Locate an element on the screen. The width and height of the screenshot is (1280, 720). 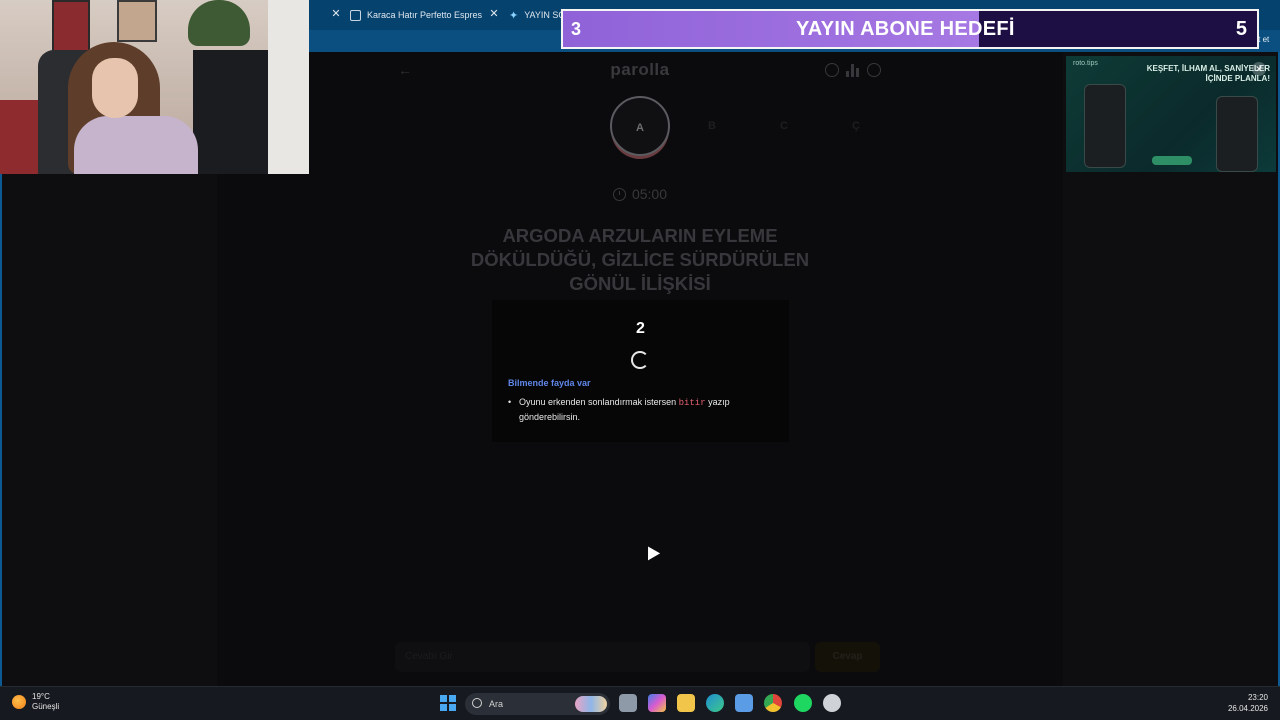
browser-tab: Karaca Hatır Perfetto Espresso ve is located at coordinates (416, 15).